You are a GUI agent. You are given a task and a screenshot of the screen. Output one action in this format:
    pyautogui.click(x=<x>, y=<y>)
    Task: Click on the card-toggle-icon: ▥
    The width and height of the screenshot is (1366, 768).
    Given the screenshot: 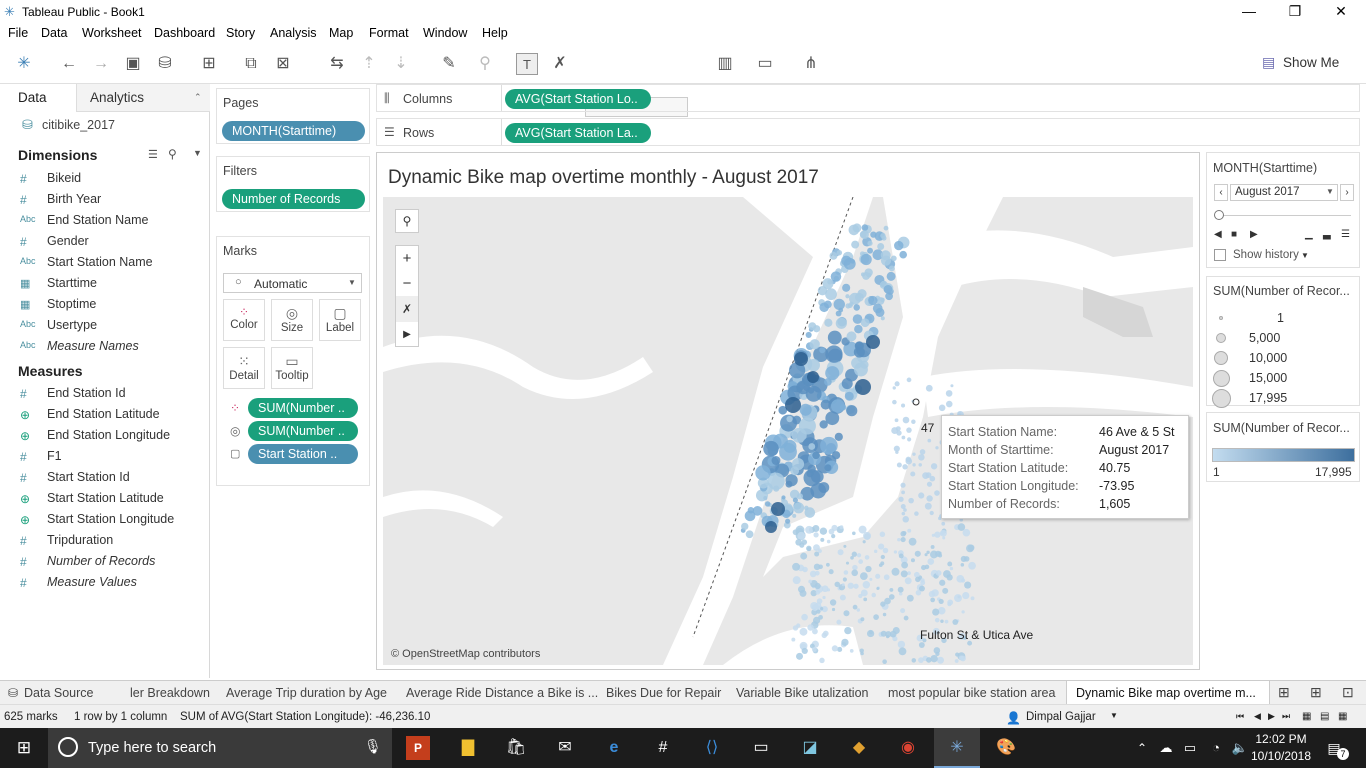 What is the action you would take?
    pyautogui.click(x=725, y=64)
    